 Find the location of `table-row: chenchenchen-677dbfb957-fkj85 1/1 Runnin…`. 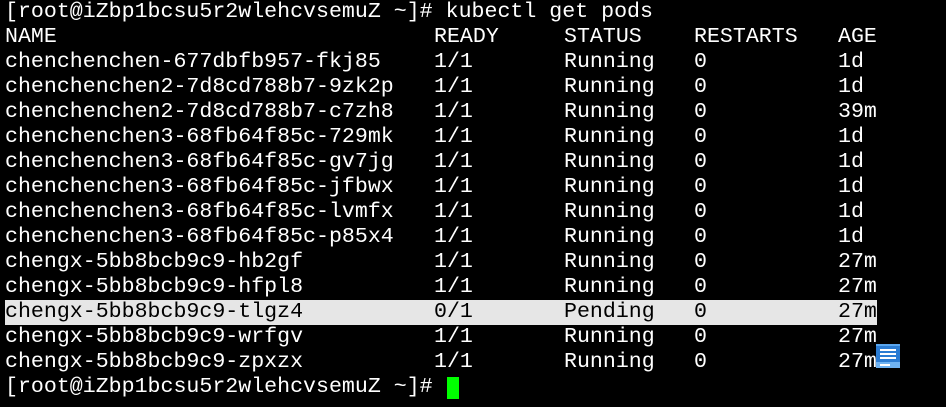

table-row: chenchenchen-677dbfb957-fkj85 1/1 Runnin… is located at coordinates (441, 62).